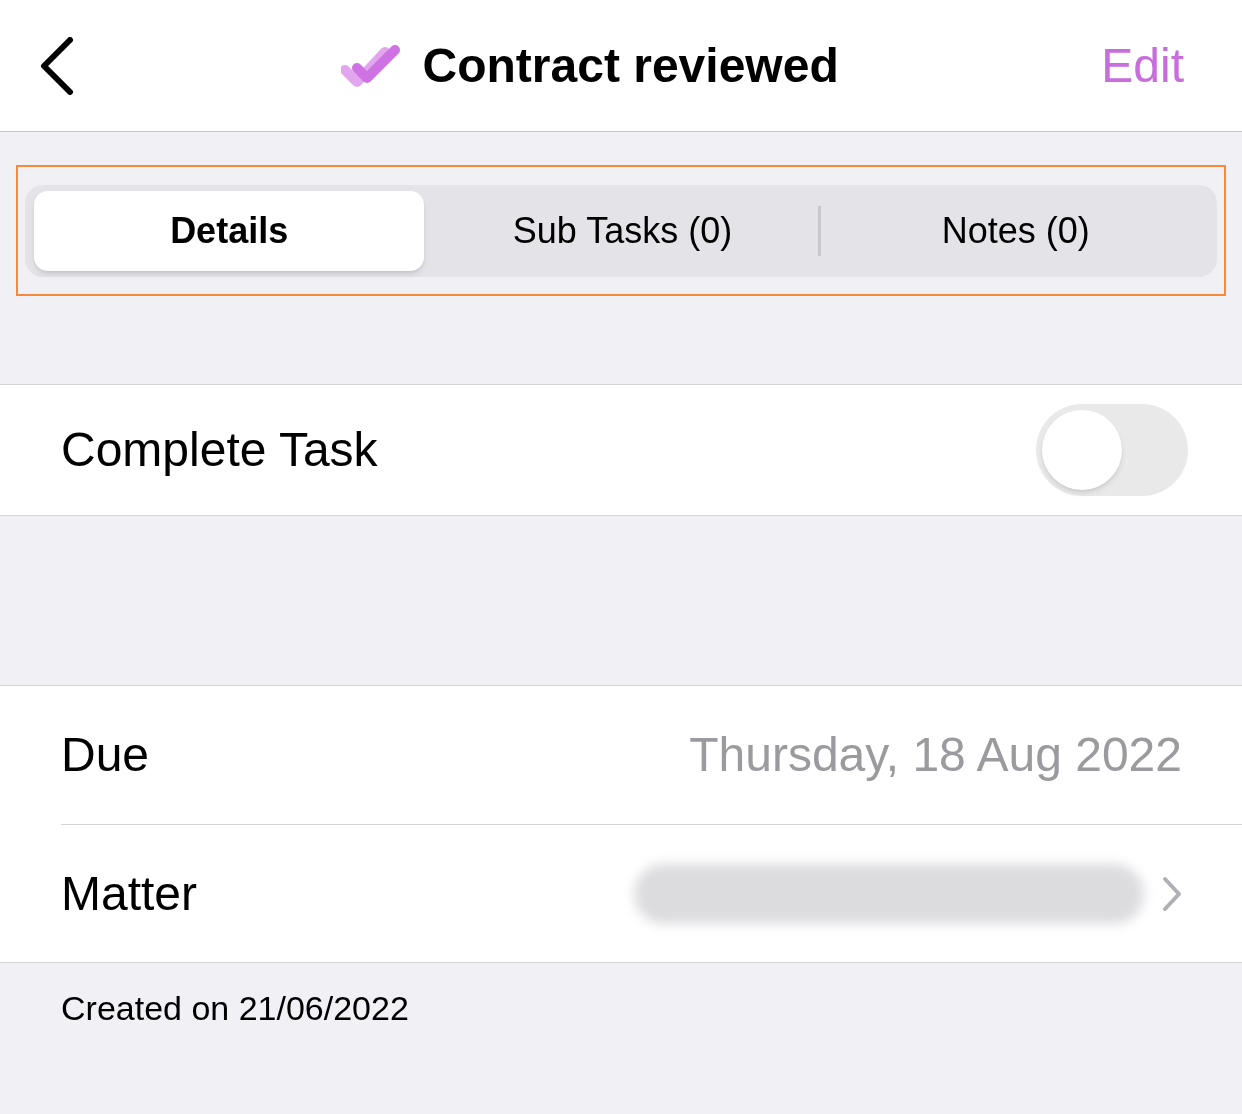 This screenshot has height=1114, width=1242. Describe the element at coordinates (622, 230) in the screenshot. I see `segment-tab: Sub Tasks (0)` at that location.